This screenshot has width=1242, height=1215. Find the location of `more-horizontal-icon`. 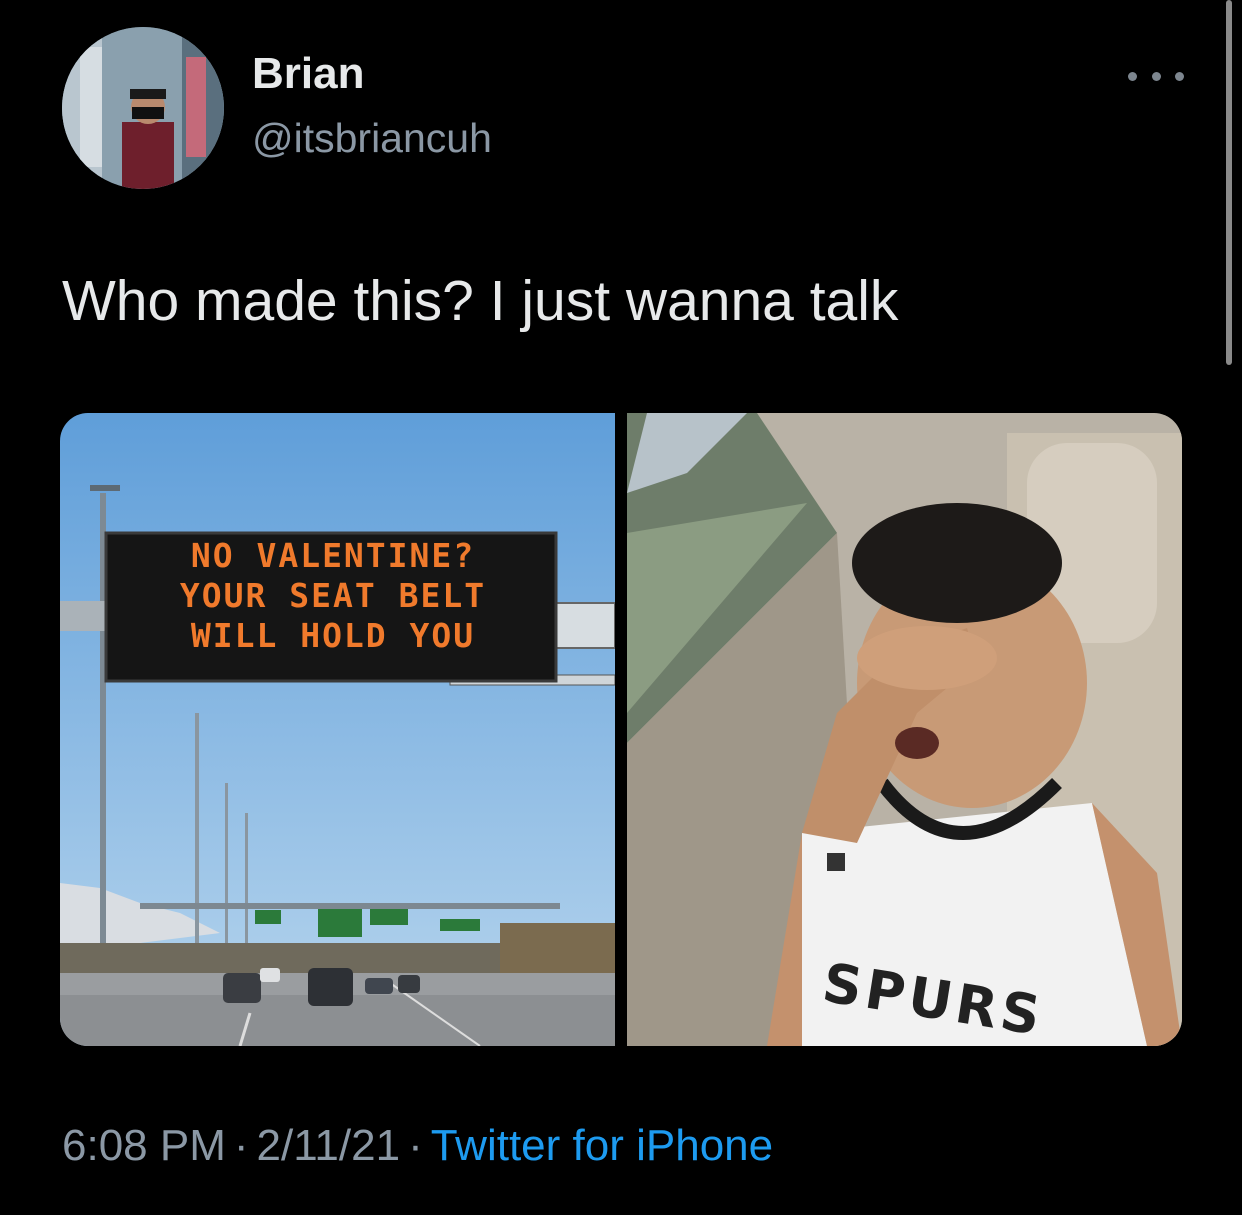

more-horizontal-icon is located at coordinates (1156, 76).